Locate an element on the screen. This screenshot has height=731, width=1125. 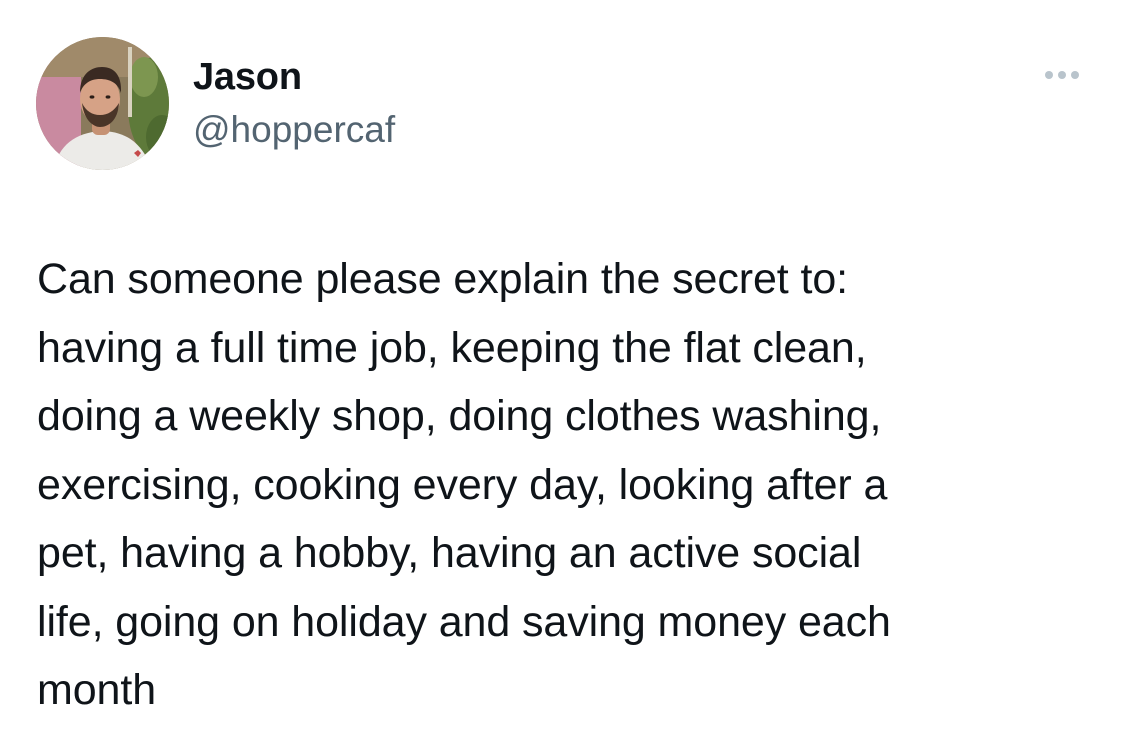
author-handle: @hoppercaf is located at coordinates (294, 130).